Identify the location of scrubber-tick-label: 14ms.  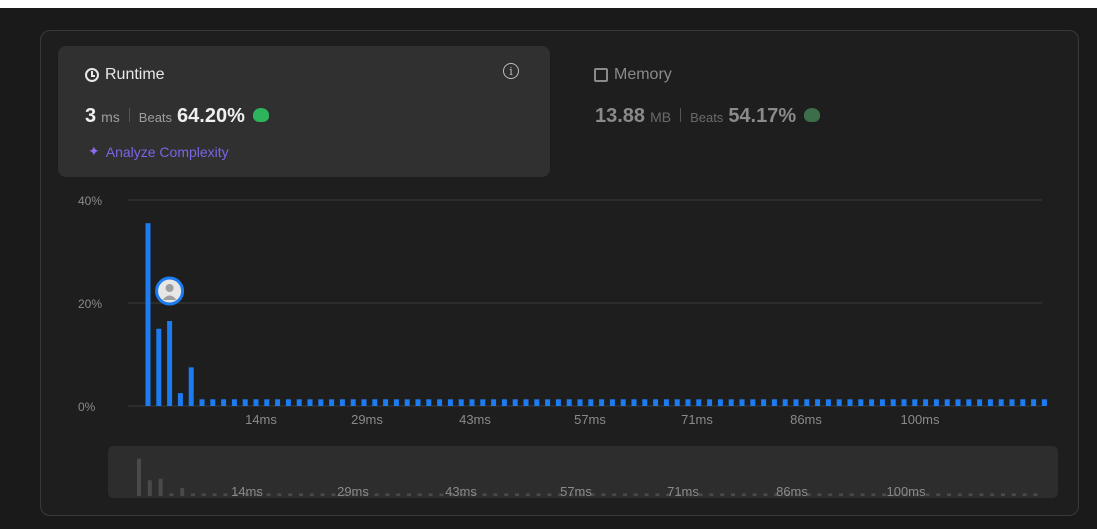
(247, 491).